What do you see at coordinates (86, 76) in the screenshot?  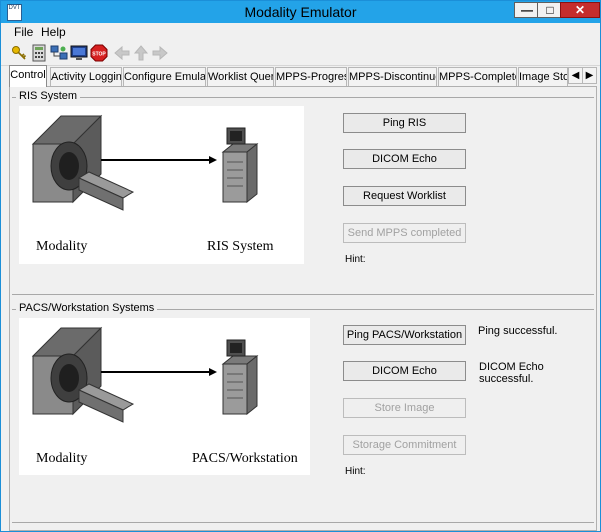 I see `tab-activity-logging: Activity Logging` at bounding box center [86, 76].